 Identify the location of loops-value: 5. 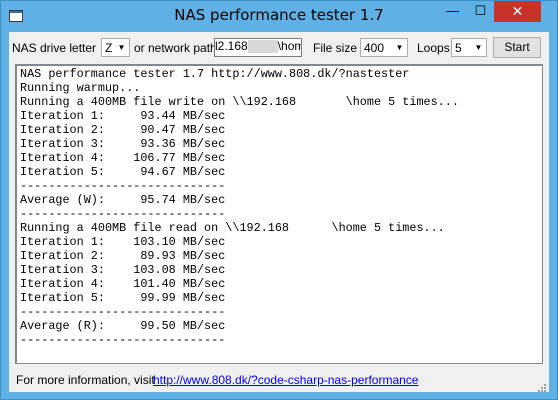
(458, 48).